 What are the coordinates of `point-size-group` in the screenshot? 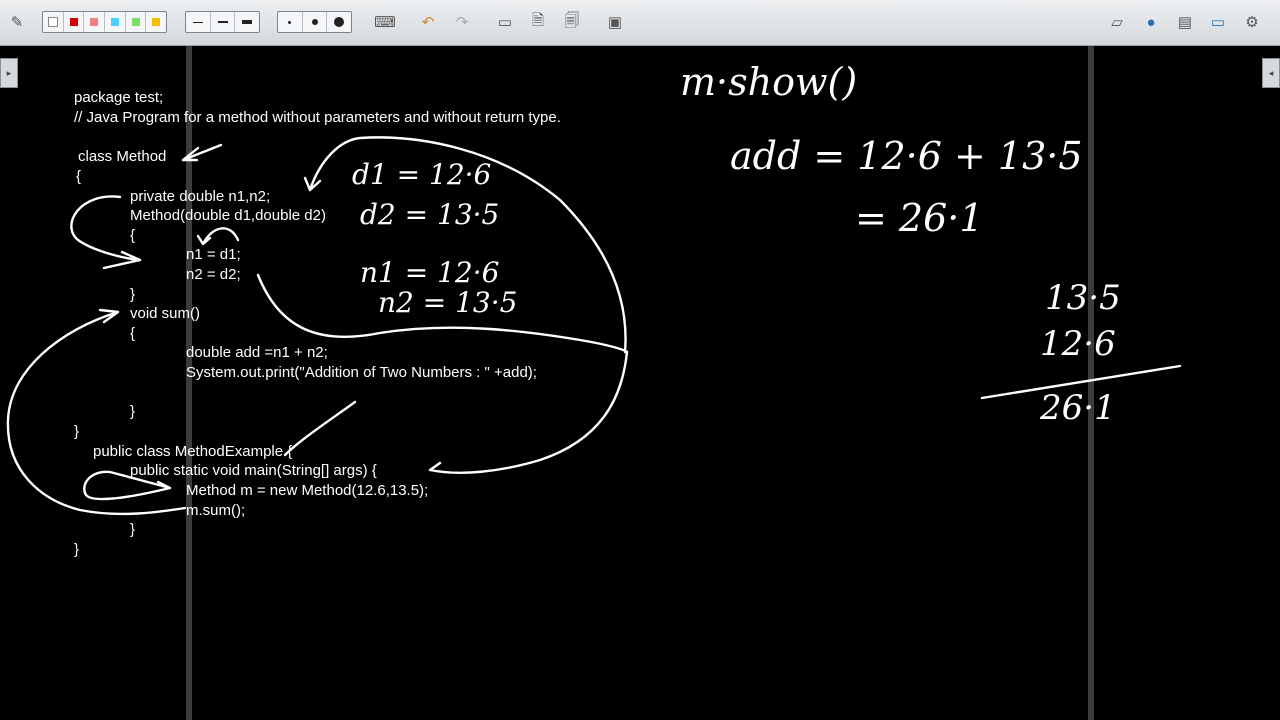 It's located at (314, 22).